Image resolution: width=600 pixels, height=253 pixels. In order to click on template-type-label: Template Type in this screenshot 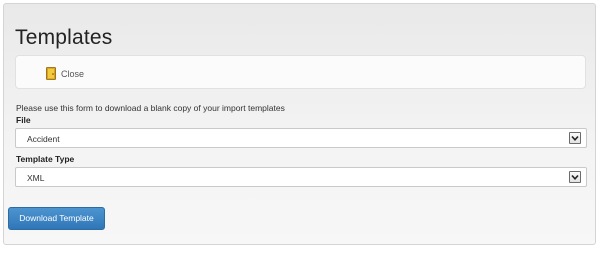, I will do `click(45, 159)`.